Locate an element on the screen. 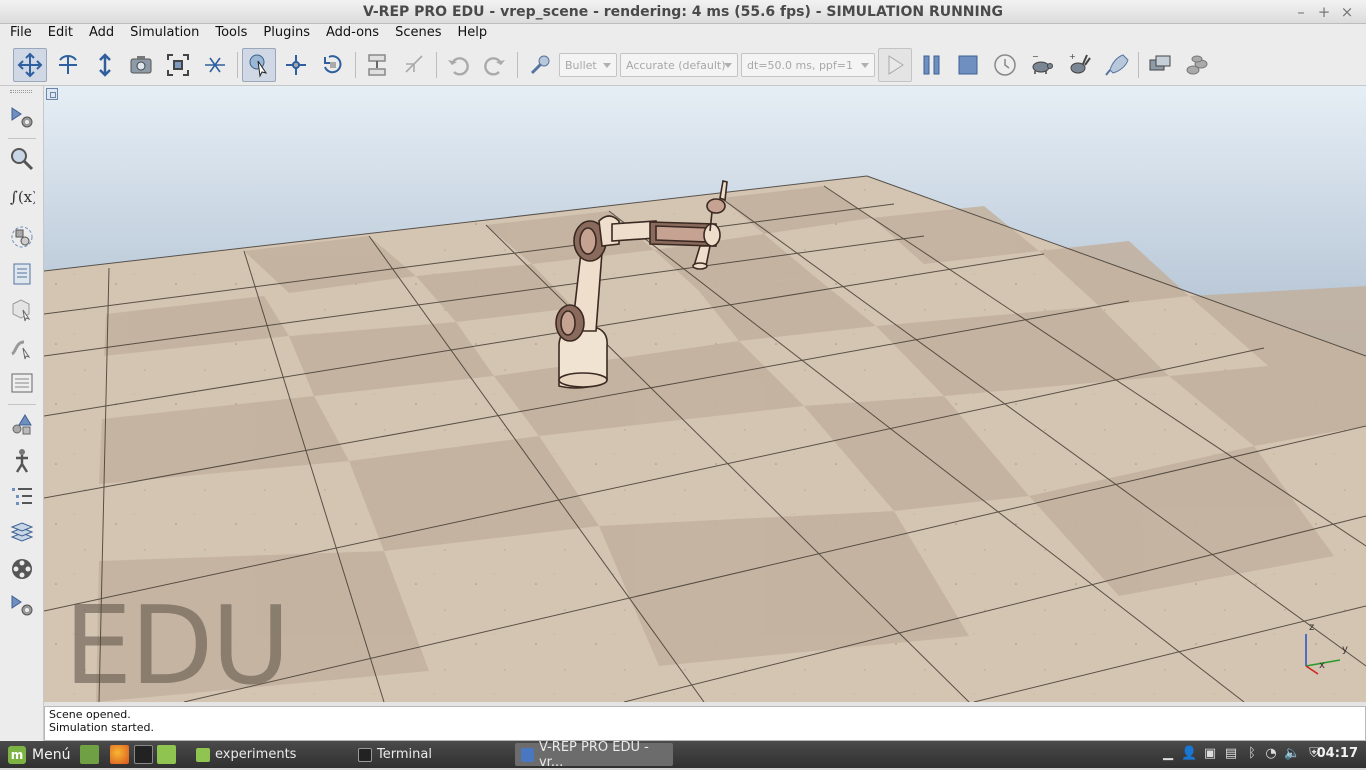  video-recorder-button is located at coordinates (22, 569).